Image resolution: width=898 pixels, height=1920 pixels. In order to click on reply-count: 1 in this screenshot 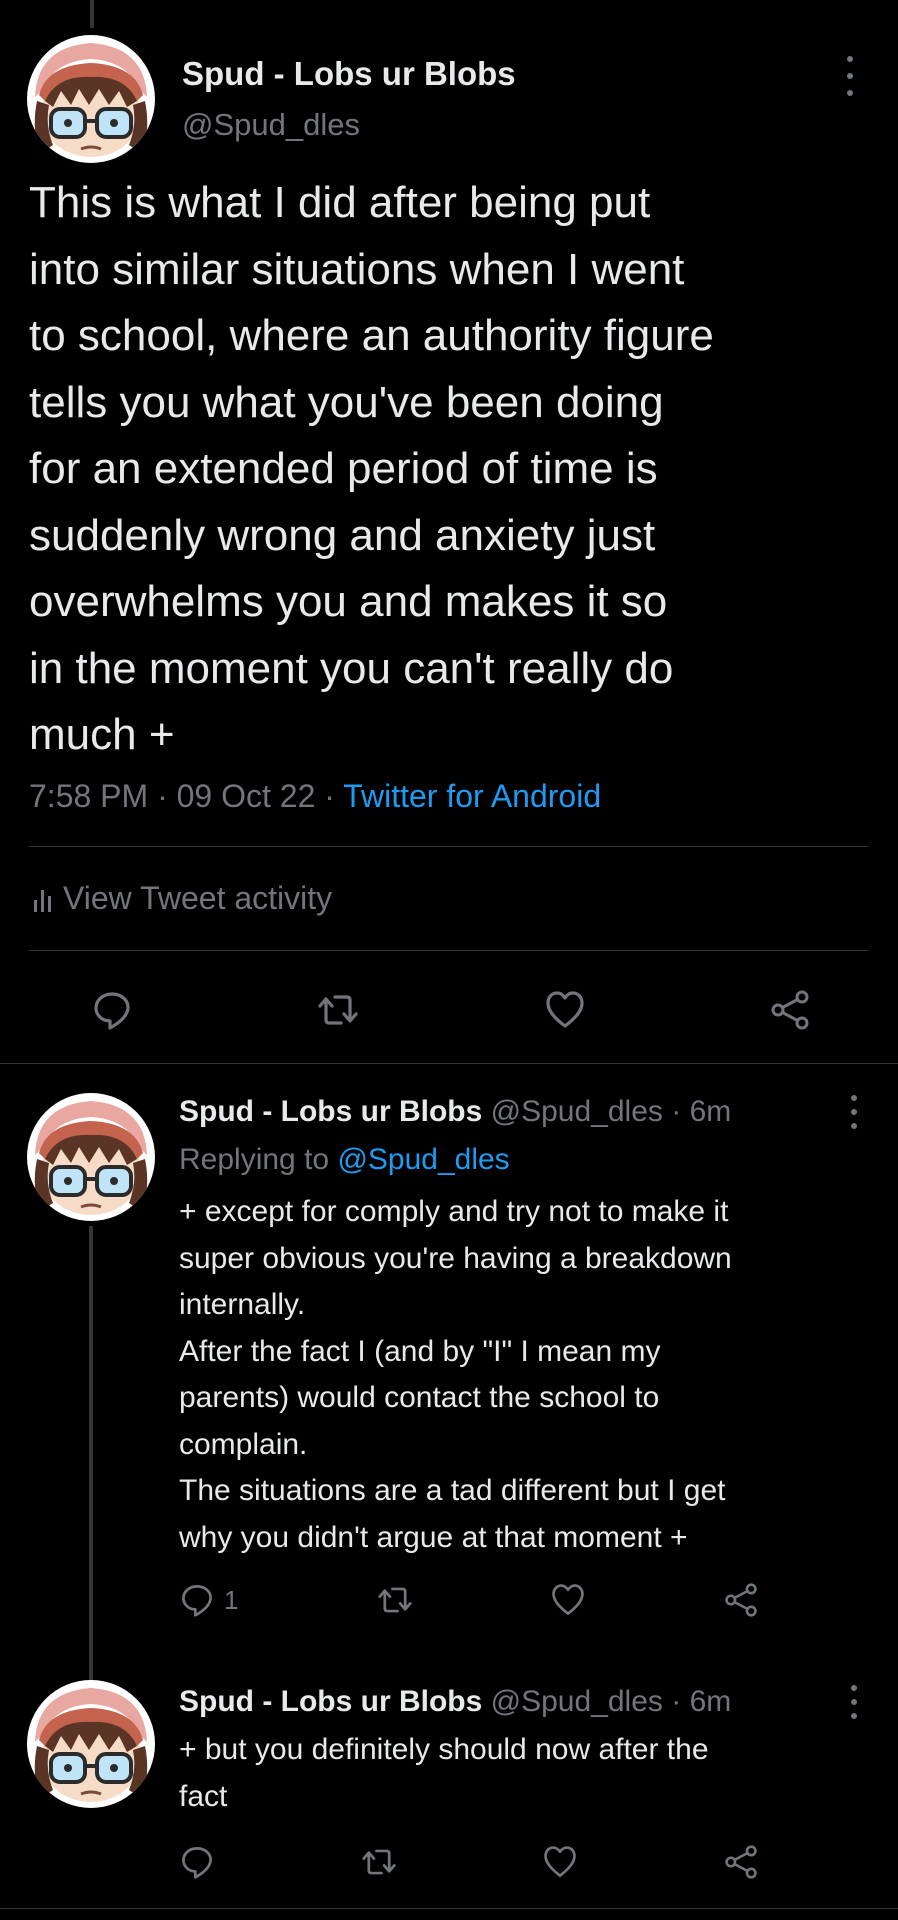, I will do `click(231, 1599)`.